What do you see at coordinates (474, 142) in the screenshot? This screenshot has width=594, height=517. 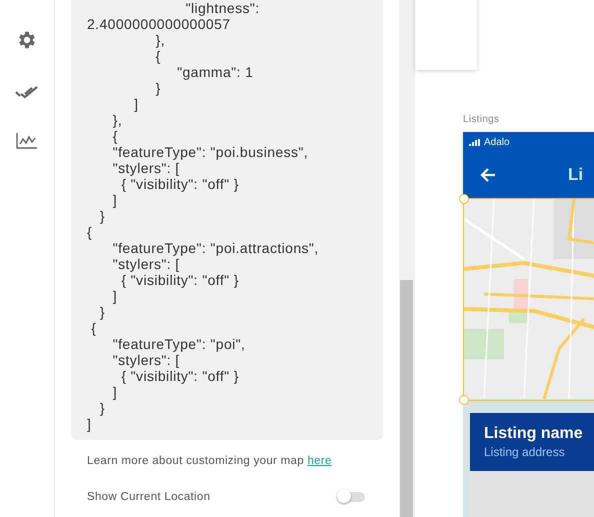 I see `signal-icon` at bounding box center [474, 142].